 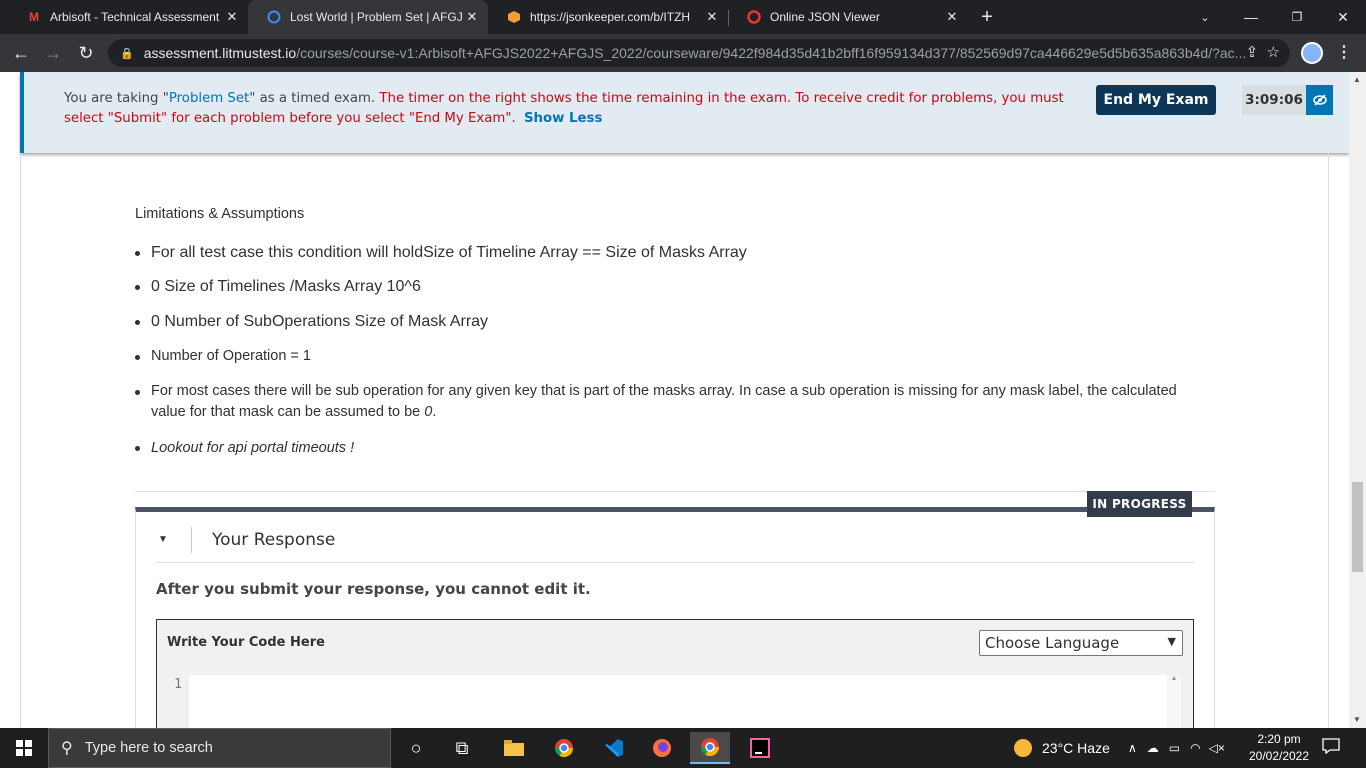 I want to click on vscode-icon, so click(x=614, y=748).